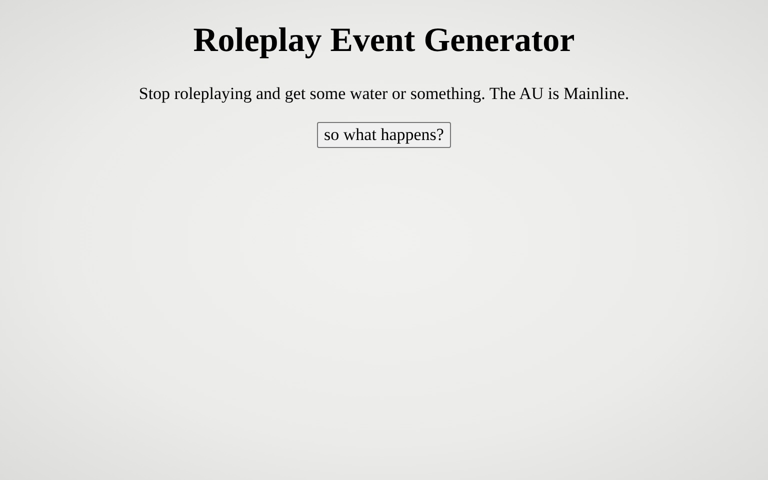  Describe the element at coordinates (384, 135) in the screenshot. I see `generate-button: so what happens?` at that location.